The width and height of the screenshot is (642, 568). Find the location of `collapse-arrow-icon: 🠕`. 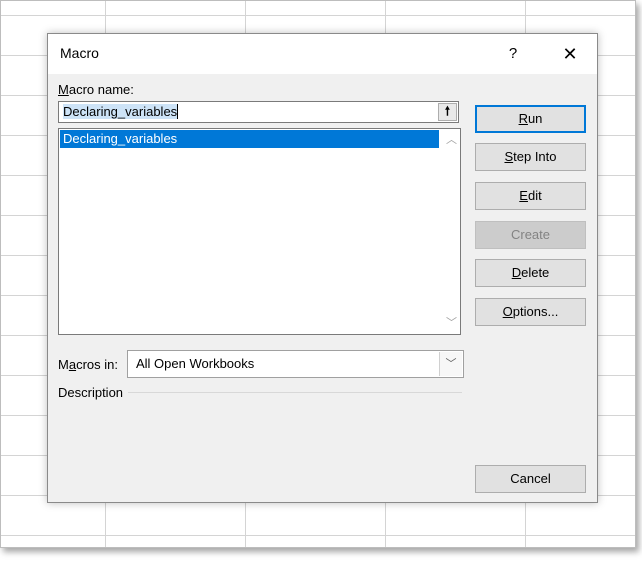

collapse-arrow-icon: 🠕 is located at coordinates (447, 112).